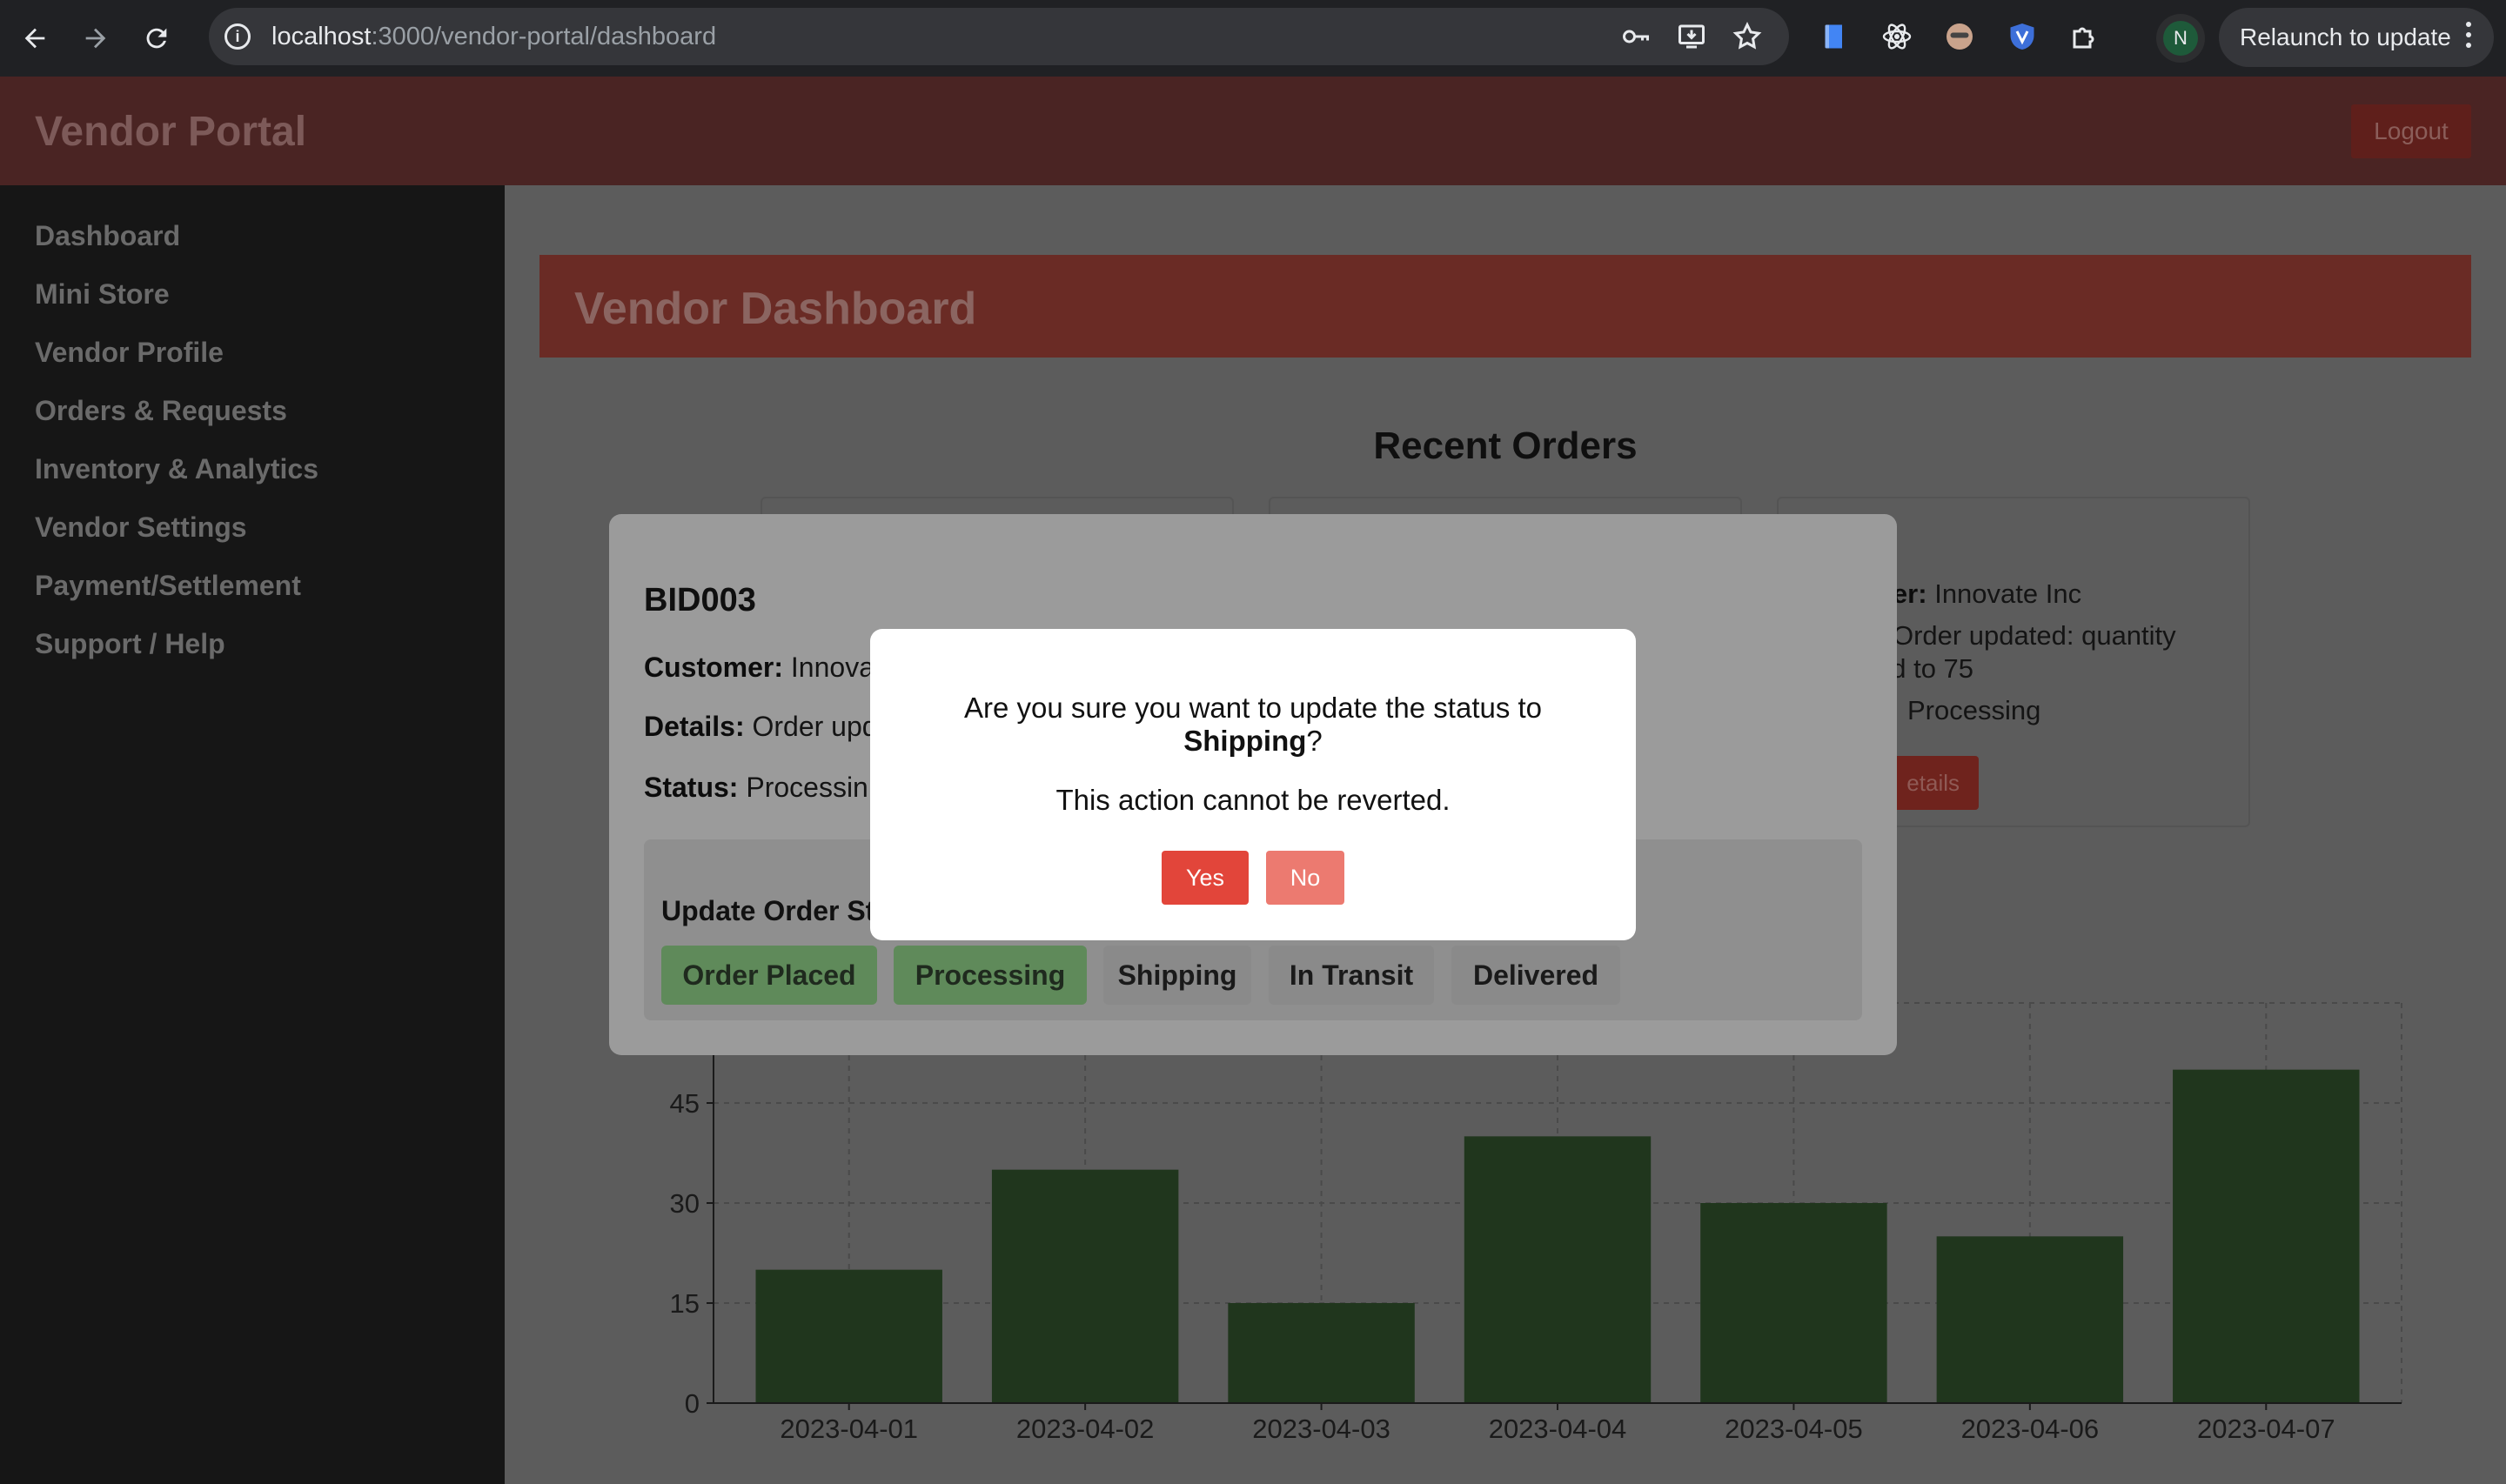  I want to click on extension-avatar-button, so click(1959, 36).